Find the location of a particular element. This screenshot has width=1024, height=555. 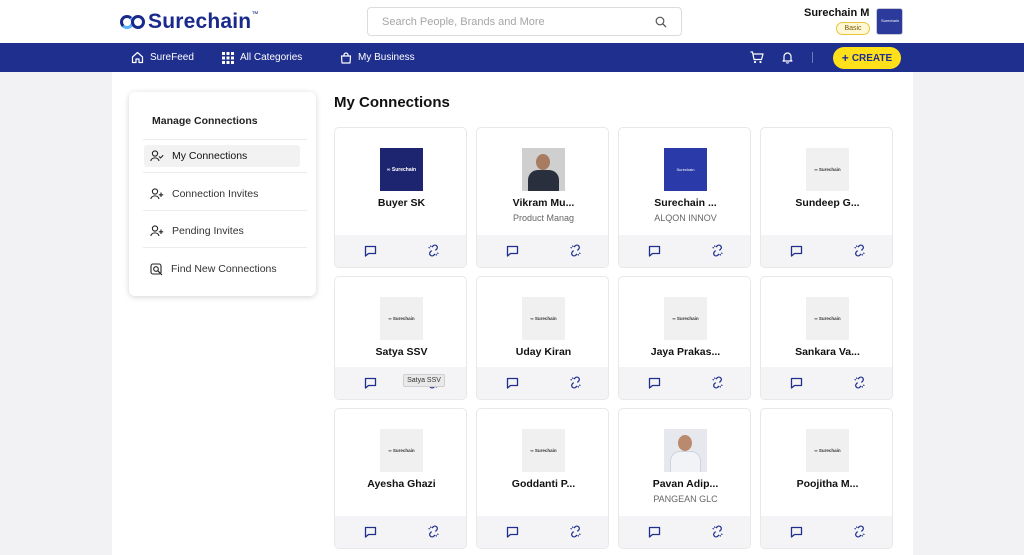

connection-card: ∞ Surechain Buyer SK is located at coordinates (400, 197).